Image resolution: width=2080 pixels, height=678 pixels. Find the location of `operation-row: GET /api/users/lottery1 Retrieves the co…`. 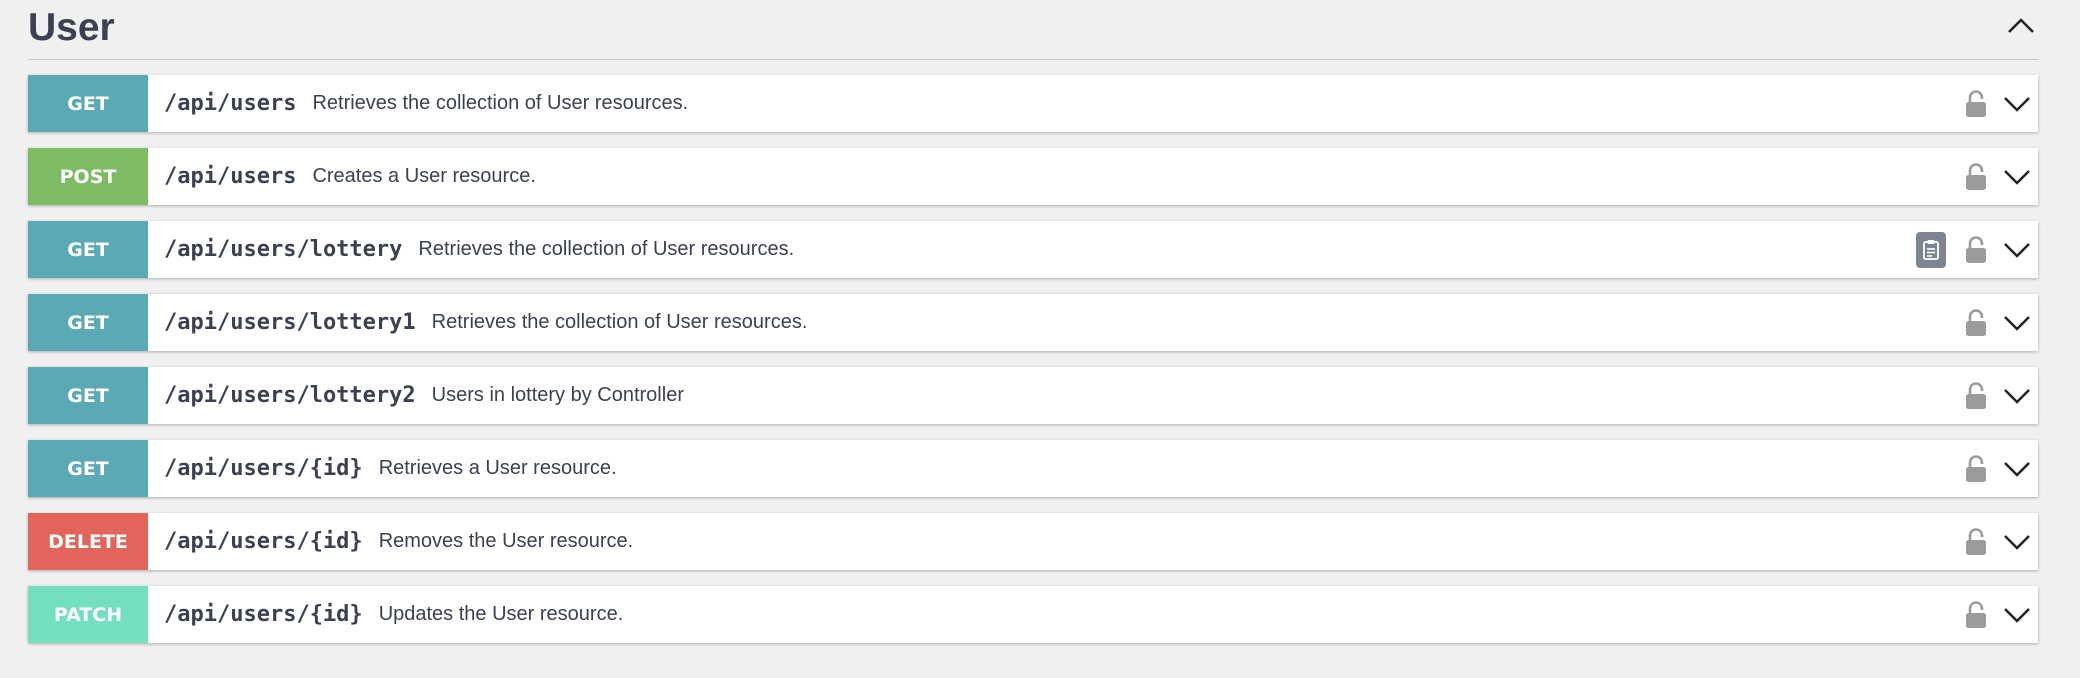

operation-row: GET /api/users/lottery1 Retrieves the co… is located at coordinates (1033, 322).